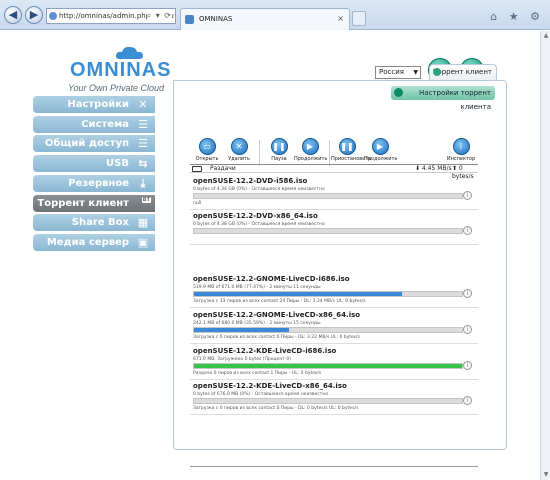 The width and height of the screenshot is (550, 480). Describe the element at coordinates (546, 475) in the screenshot. I see `scroll-down-icon: ▼` at that location.